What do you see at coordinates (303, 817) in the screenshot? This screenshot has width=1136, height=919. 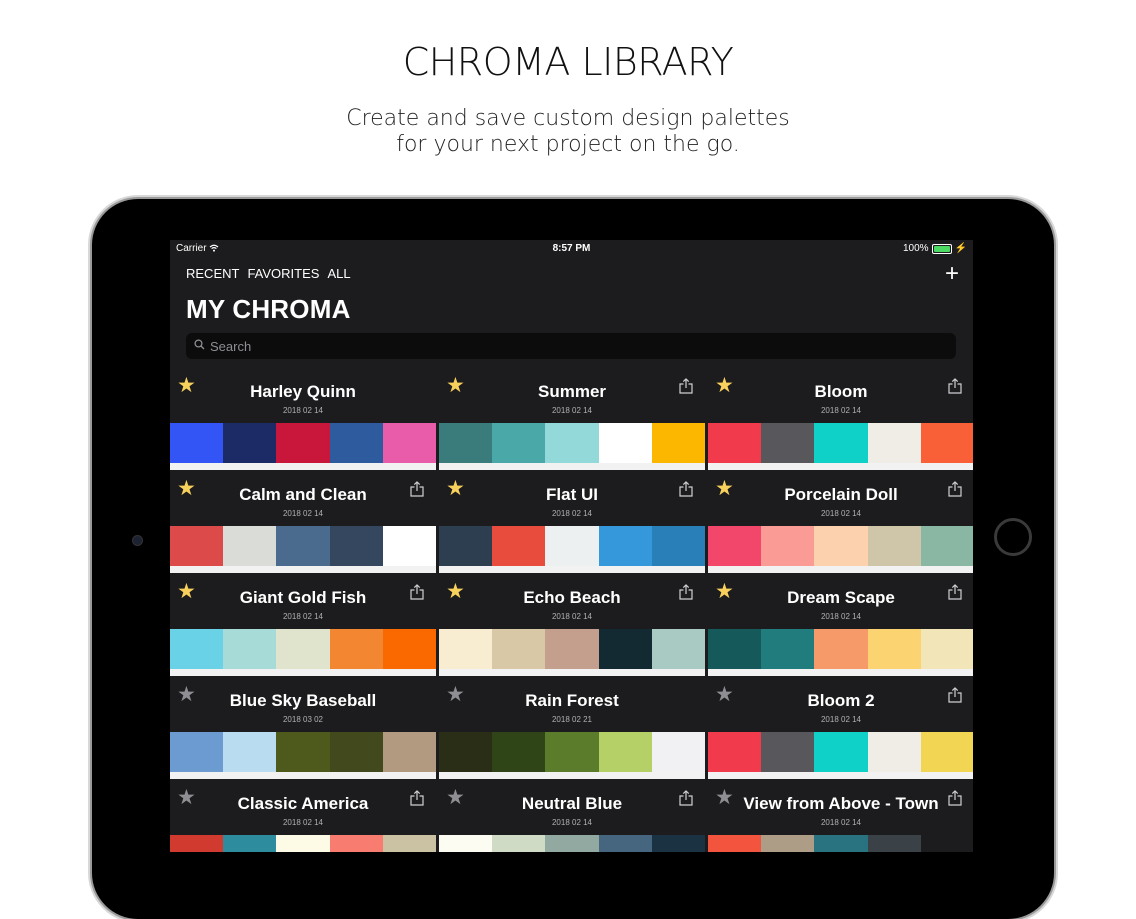 I see `palette-card: ★ Classic America 2018 02 14` at bounding box center [303, 817].